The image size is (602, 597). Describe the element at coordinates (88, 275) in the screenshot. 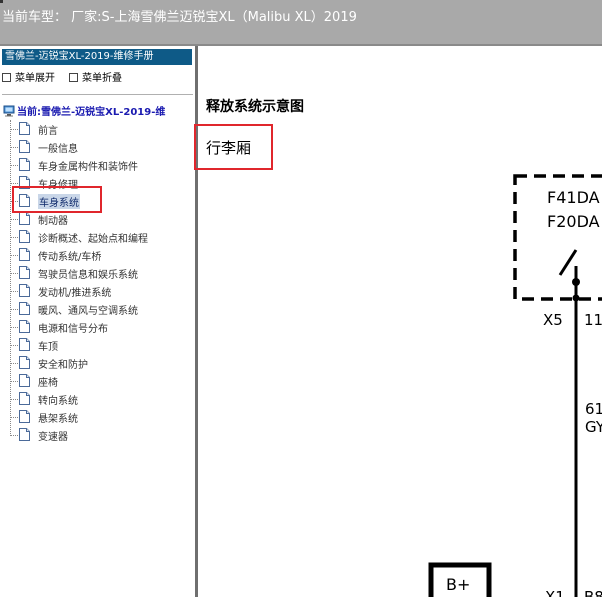

I see `tree-item-label: 驾驶员信息和娱乐系统` at that location.